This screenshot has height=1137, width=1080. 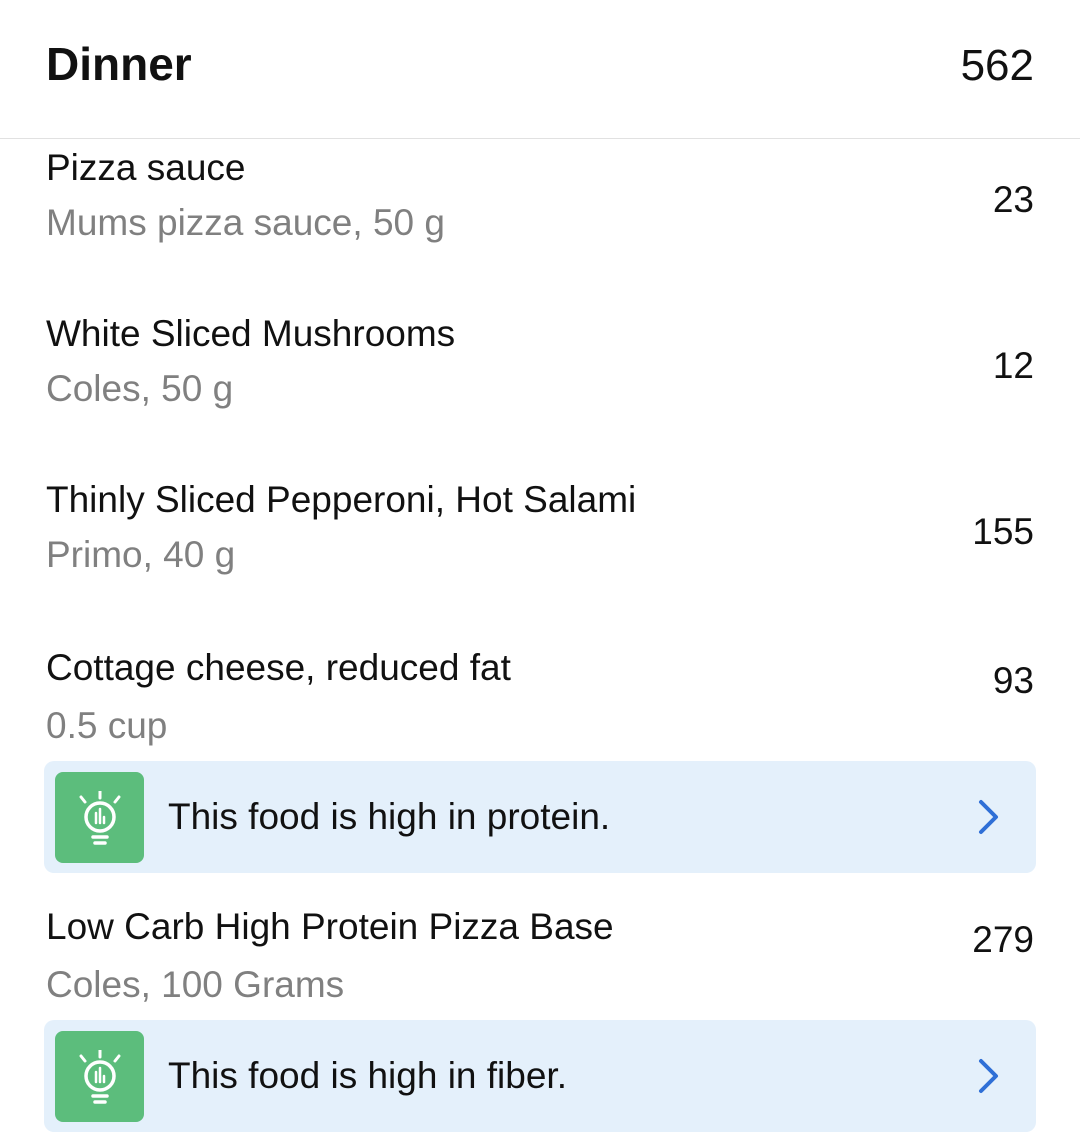 I want to click on insight-text: This food is high in fiber., so click(x=367, y=1075).